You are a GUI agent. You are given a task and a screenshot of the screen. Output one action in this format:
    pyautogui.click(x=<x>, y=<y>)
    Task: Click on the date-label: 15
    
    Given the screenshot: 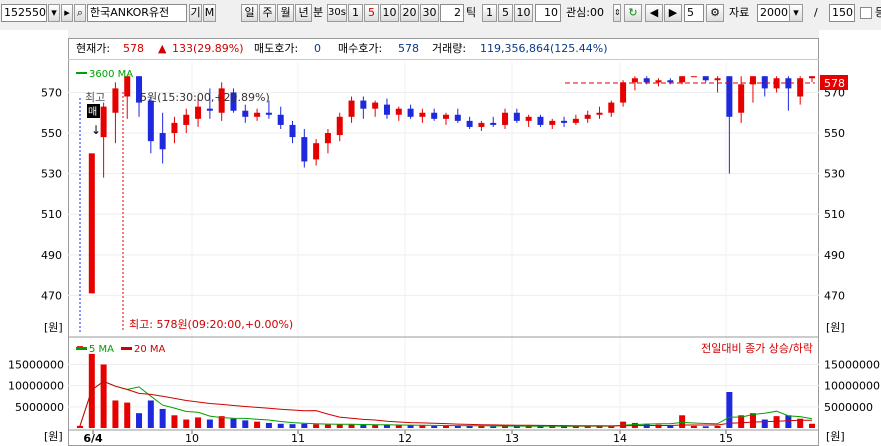 What is the action you would take?
    pyautogui.click(x=726, y=438)
    